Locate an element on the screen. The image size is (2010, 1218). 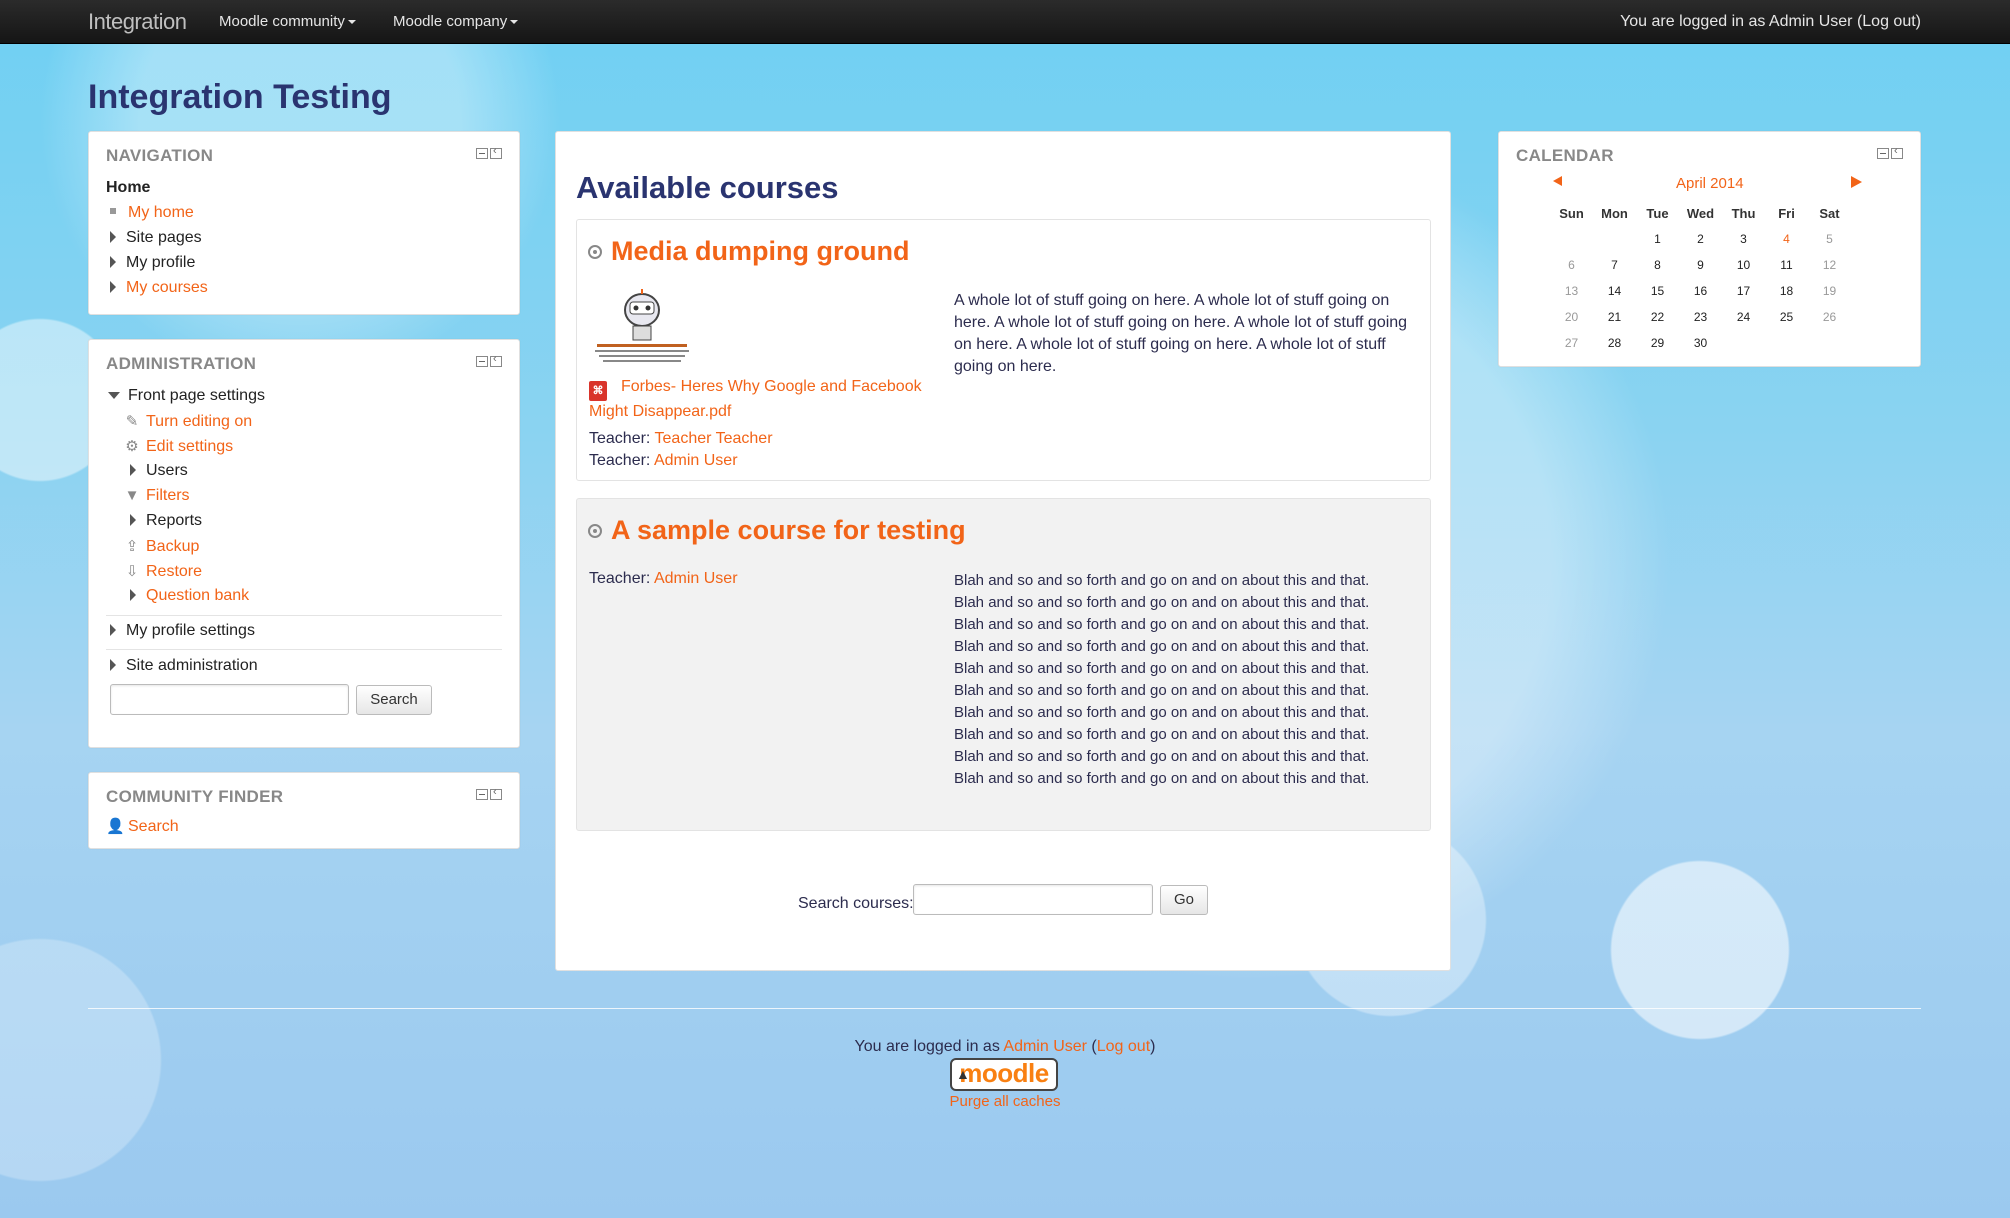
nav-link: Turn editing on is located at coordinates (199, 421).